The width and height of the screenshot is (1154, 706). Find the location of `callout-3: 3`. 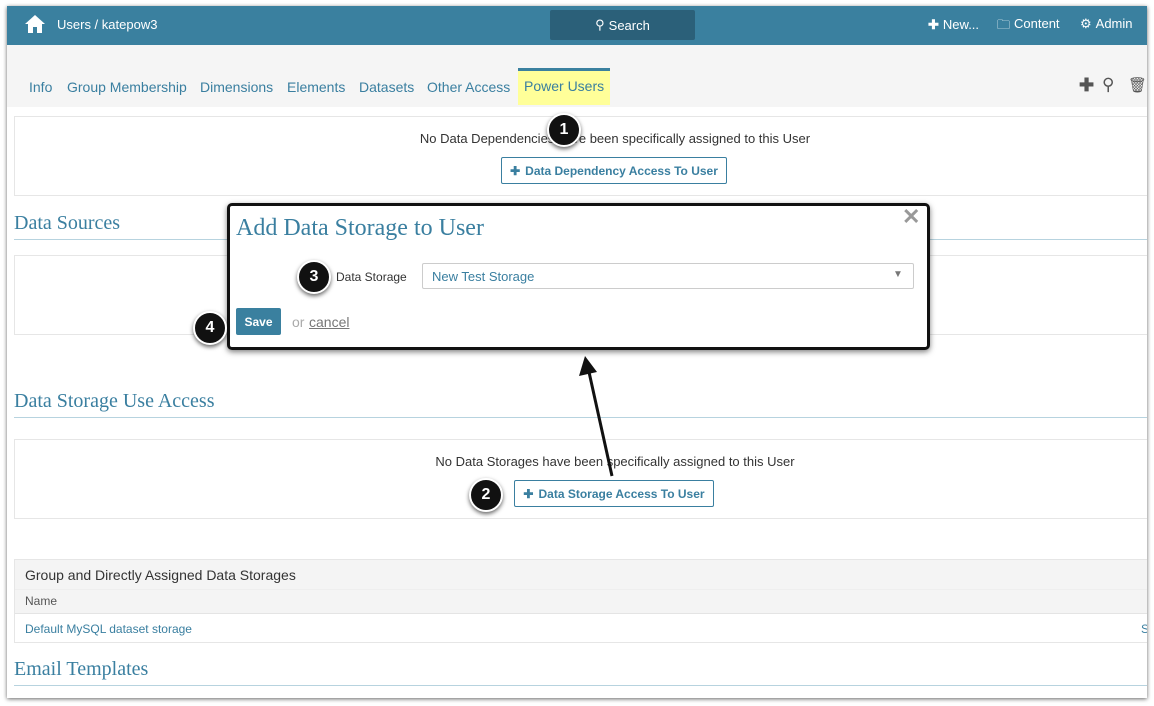

callout-3: 3 is located at coordinates (314, 277).